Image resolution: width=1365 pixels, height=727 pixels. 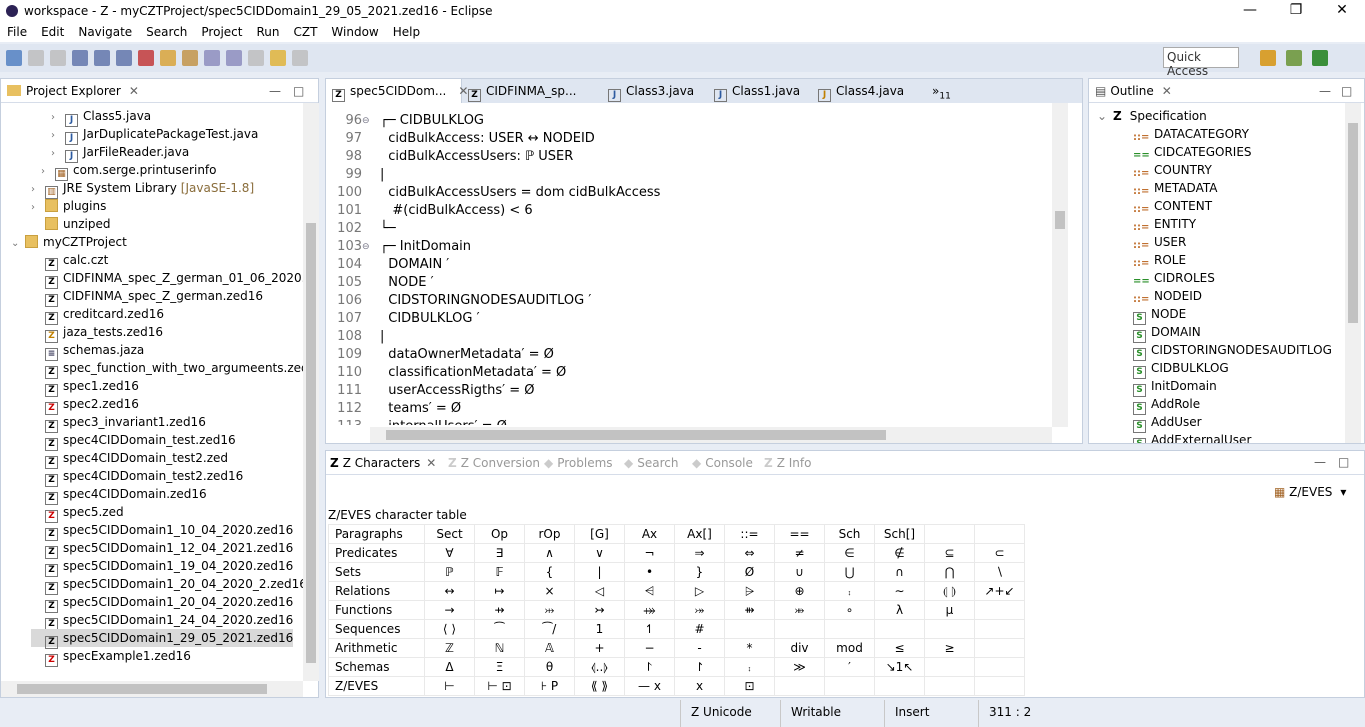 What do you see at coordinates (699, 686) in the screenshot?
I see `char-cell: x` at bounding box center [699, 686].